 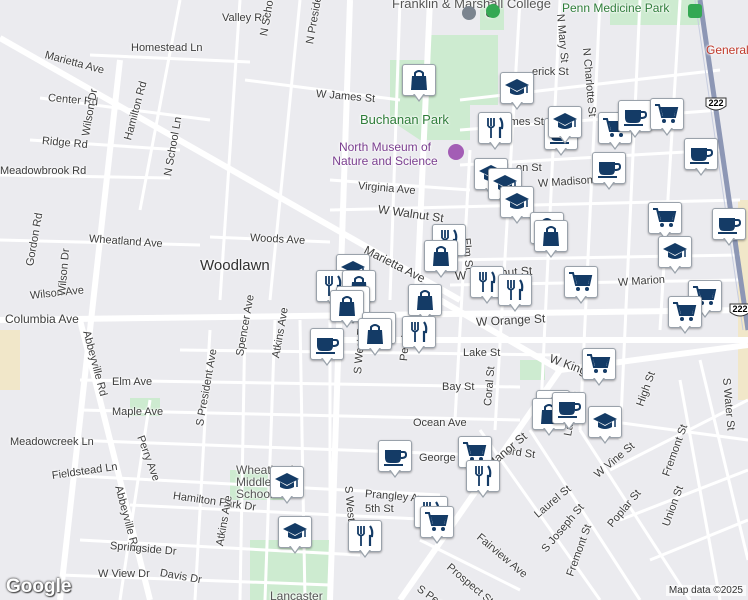 I want to click on museum-label: North Museum of Nature and Science, so click(x=385, y=154).